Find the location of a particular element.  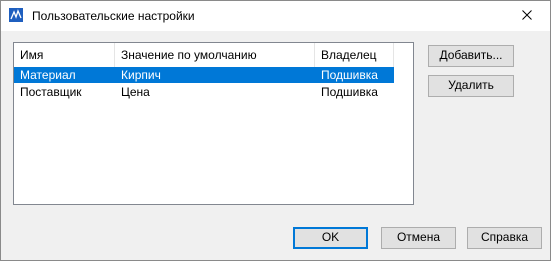

column-header-owner: Владелец is located at coordinates (354, 55).